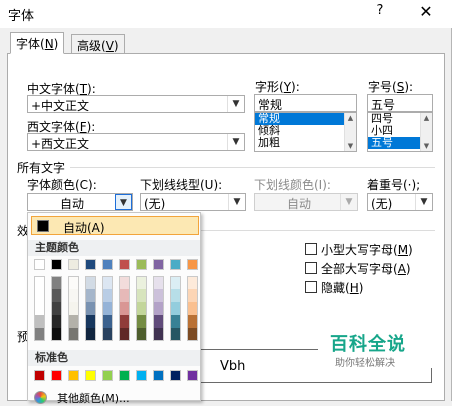  I want to click on style-scrollbar: ▲ ▼, so click(350, 132).